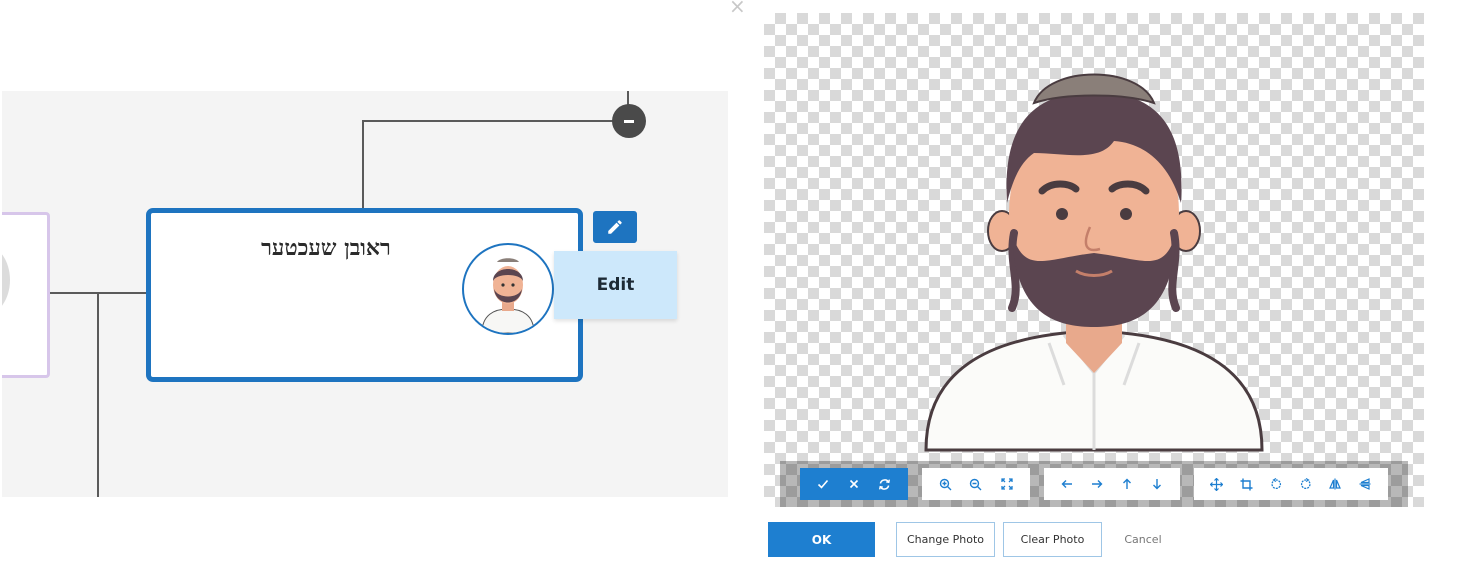 This screenshot has height=582, width=1466. Describe the element at coordinates (1246, 484) in the screenshot. I see `crop-icon` at that location.